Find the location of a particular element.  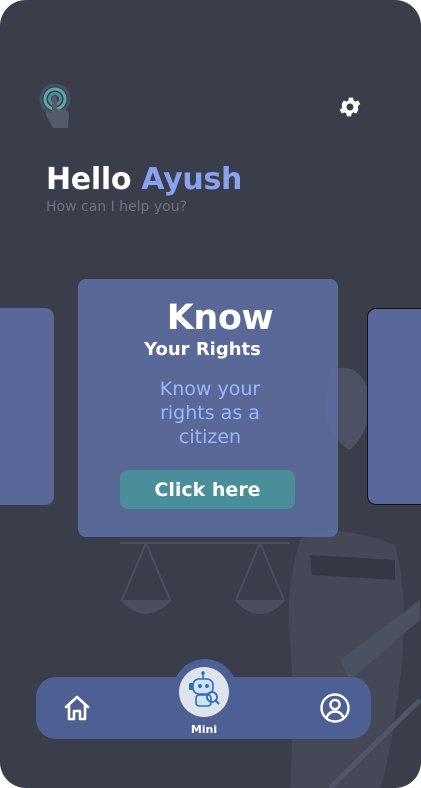

card-description: Know your rights as a citizen is located at coordinates (210, 413).